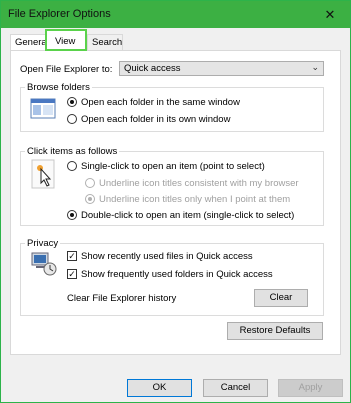  Describe the element at coordinates (44, 264) in the screenshot. I see `privacy-icon` at that location.